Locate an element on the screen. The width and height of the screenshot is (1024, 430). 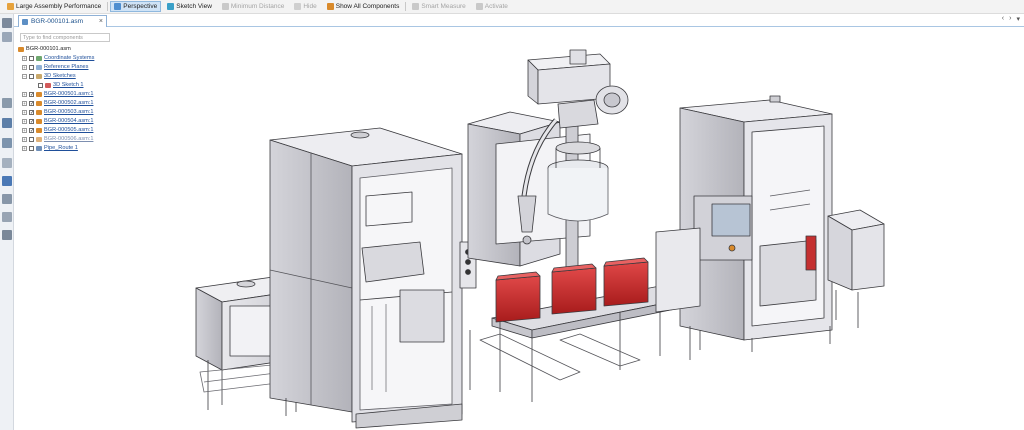
tree-item-coordinate-systems: + Coordinate Systems is located at coordinates (58, 58).